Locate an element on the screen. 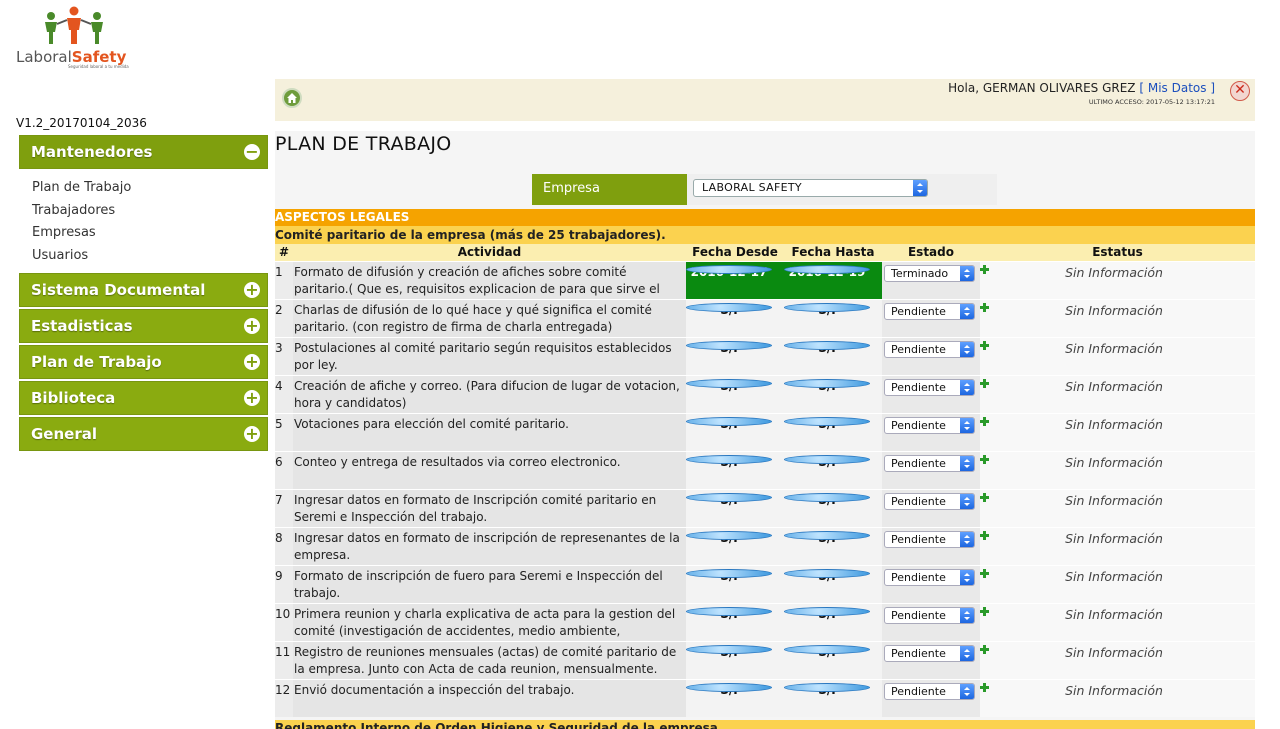 This screenshot has width=1280, height=729. empresa-select: LABORAL SAFETY is located at coordinates (810, 188).